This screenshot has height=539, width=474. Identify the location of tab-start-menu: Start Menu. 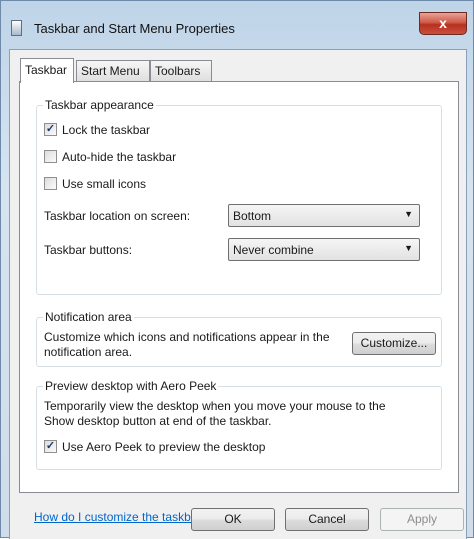
(113, 71).